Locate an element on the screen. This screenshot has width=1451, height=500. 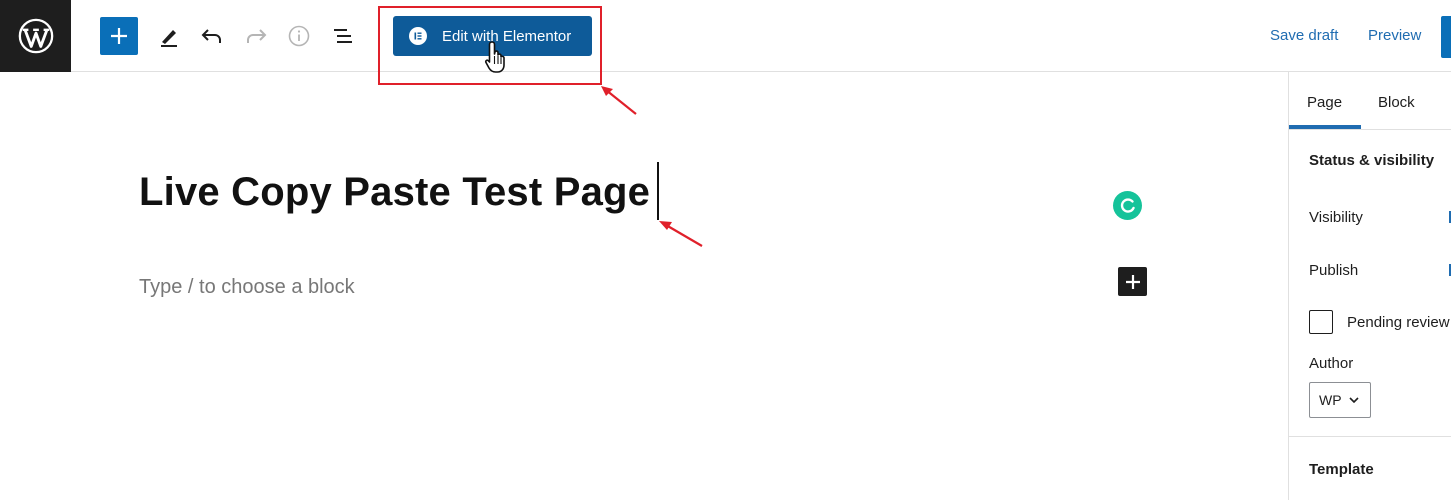
publish-label: Publish is located at coordinates (1334, 270).